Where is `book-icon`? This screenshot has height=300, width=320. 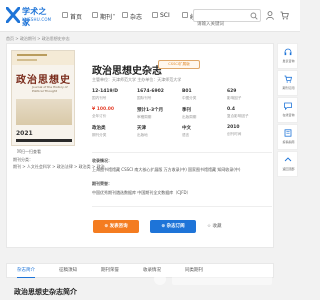
book-icon is located at coordinates (288, 133).